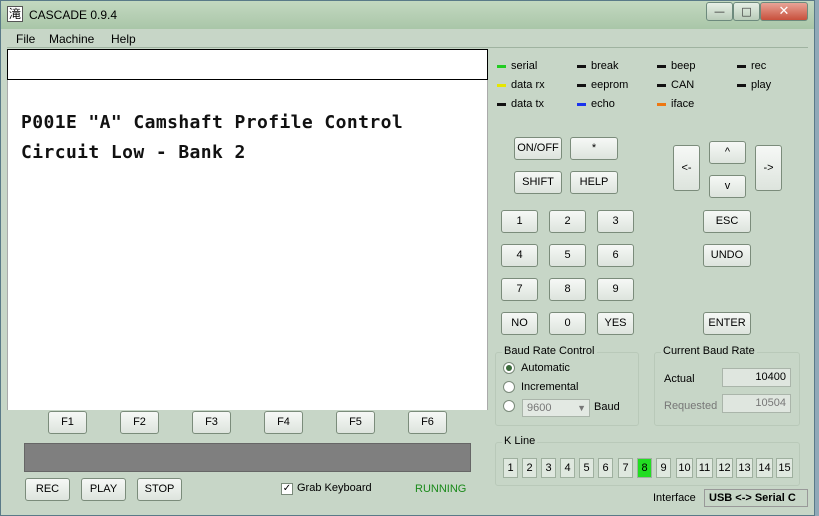  Describe the element at coordinates (727, 221) in the screenshot. I see `esc-button: ESC` at that location.